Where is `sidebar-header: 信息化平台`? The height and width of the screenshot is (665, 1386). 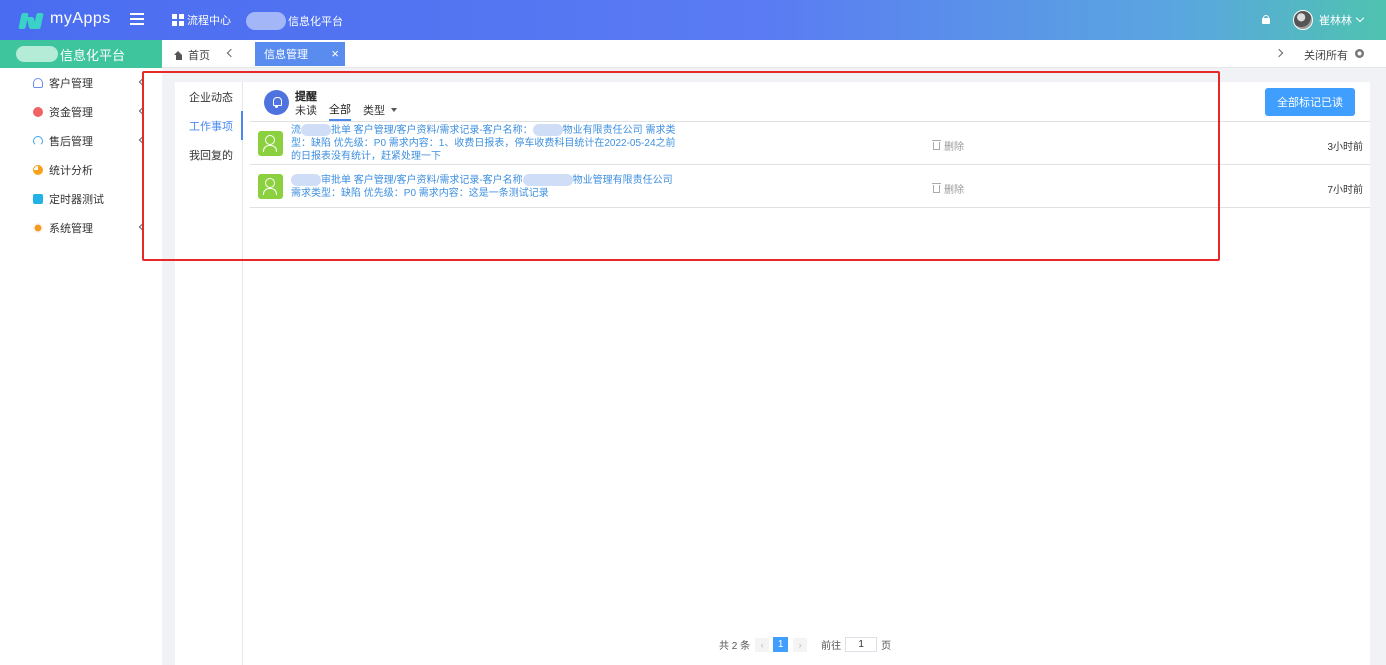
sidebar-header: 信息化平台 is located at coordinates (81, 54).